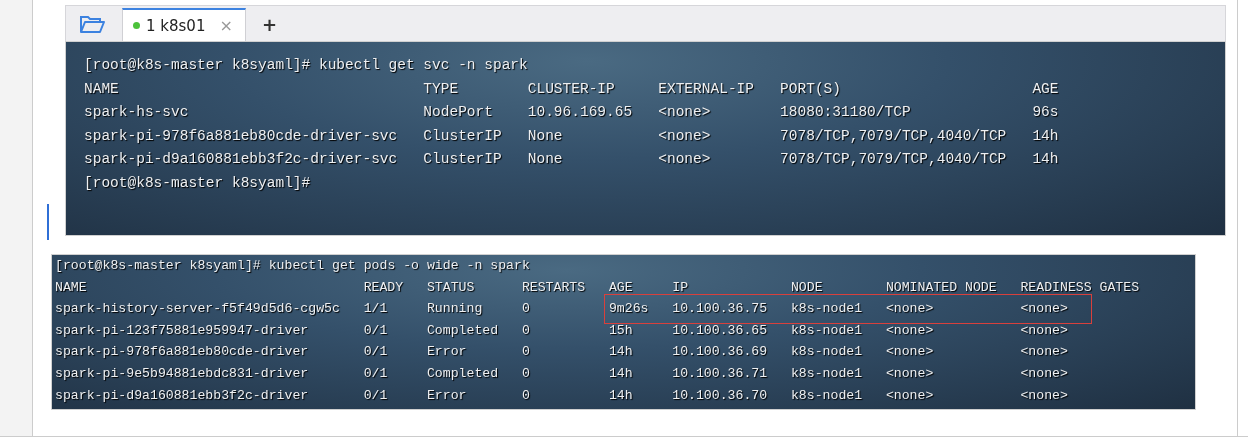 The width and height of the screenshot is (1248, 438). I want to click on shell-prompt: [root@k8s-master k8syaml]#, so click(198, 183).